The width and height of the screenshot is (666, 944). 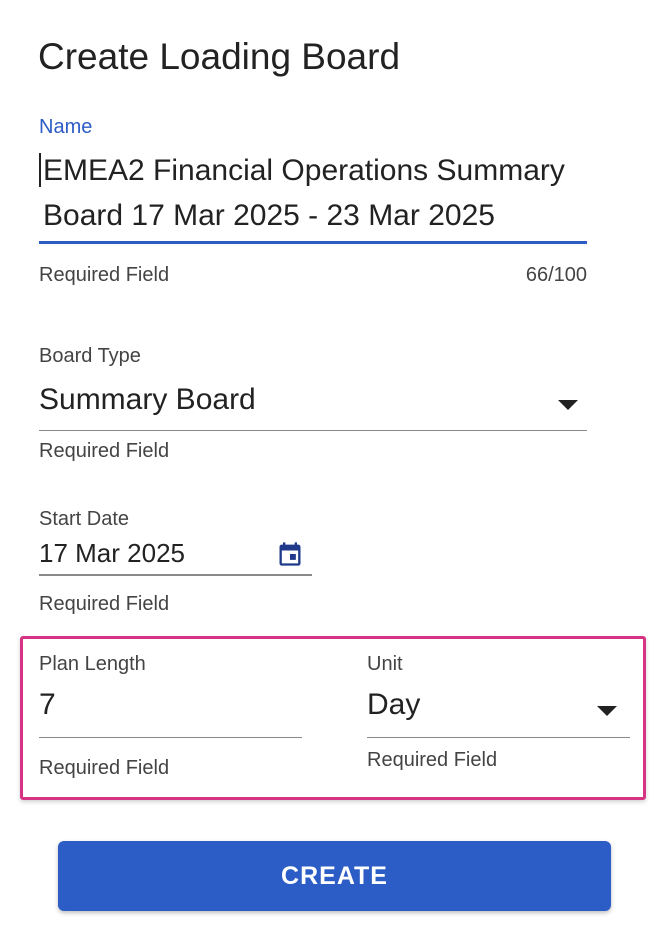 I want to click on plan-length-helper: Required Field, so click(x=104, y=768).